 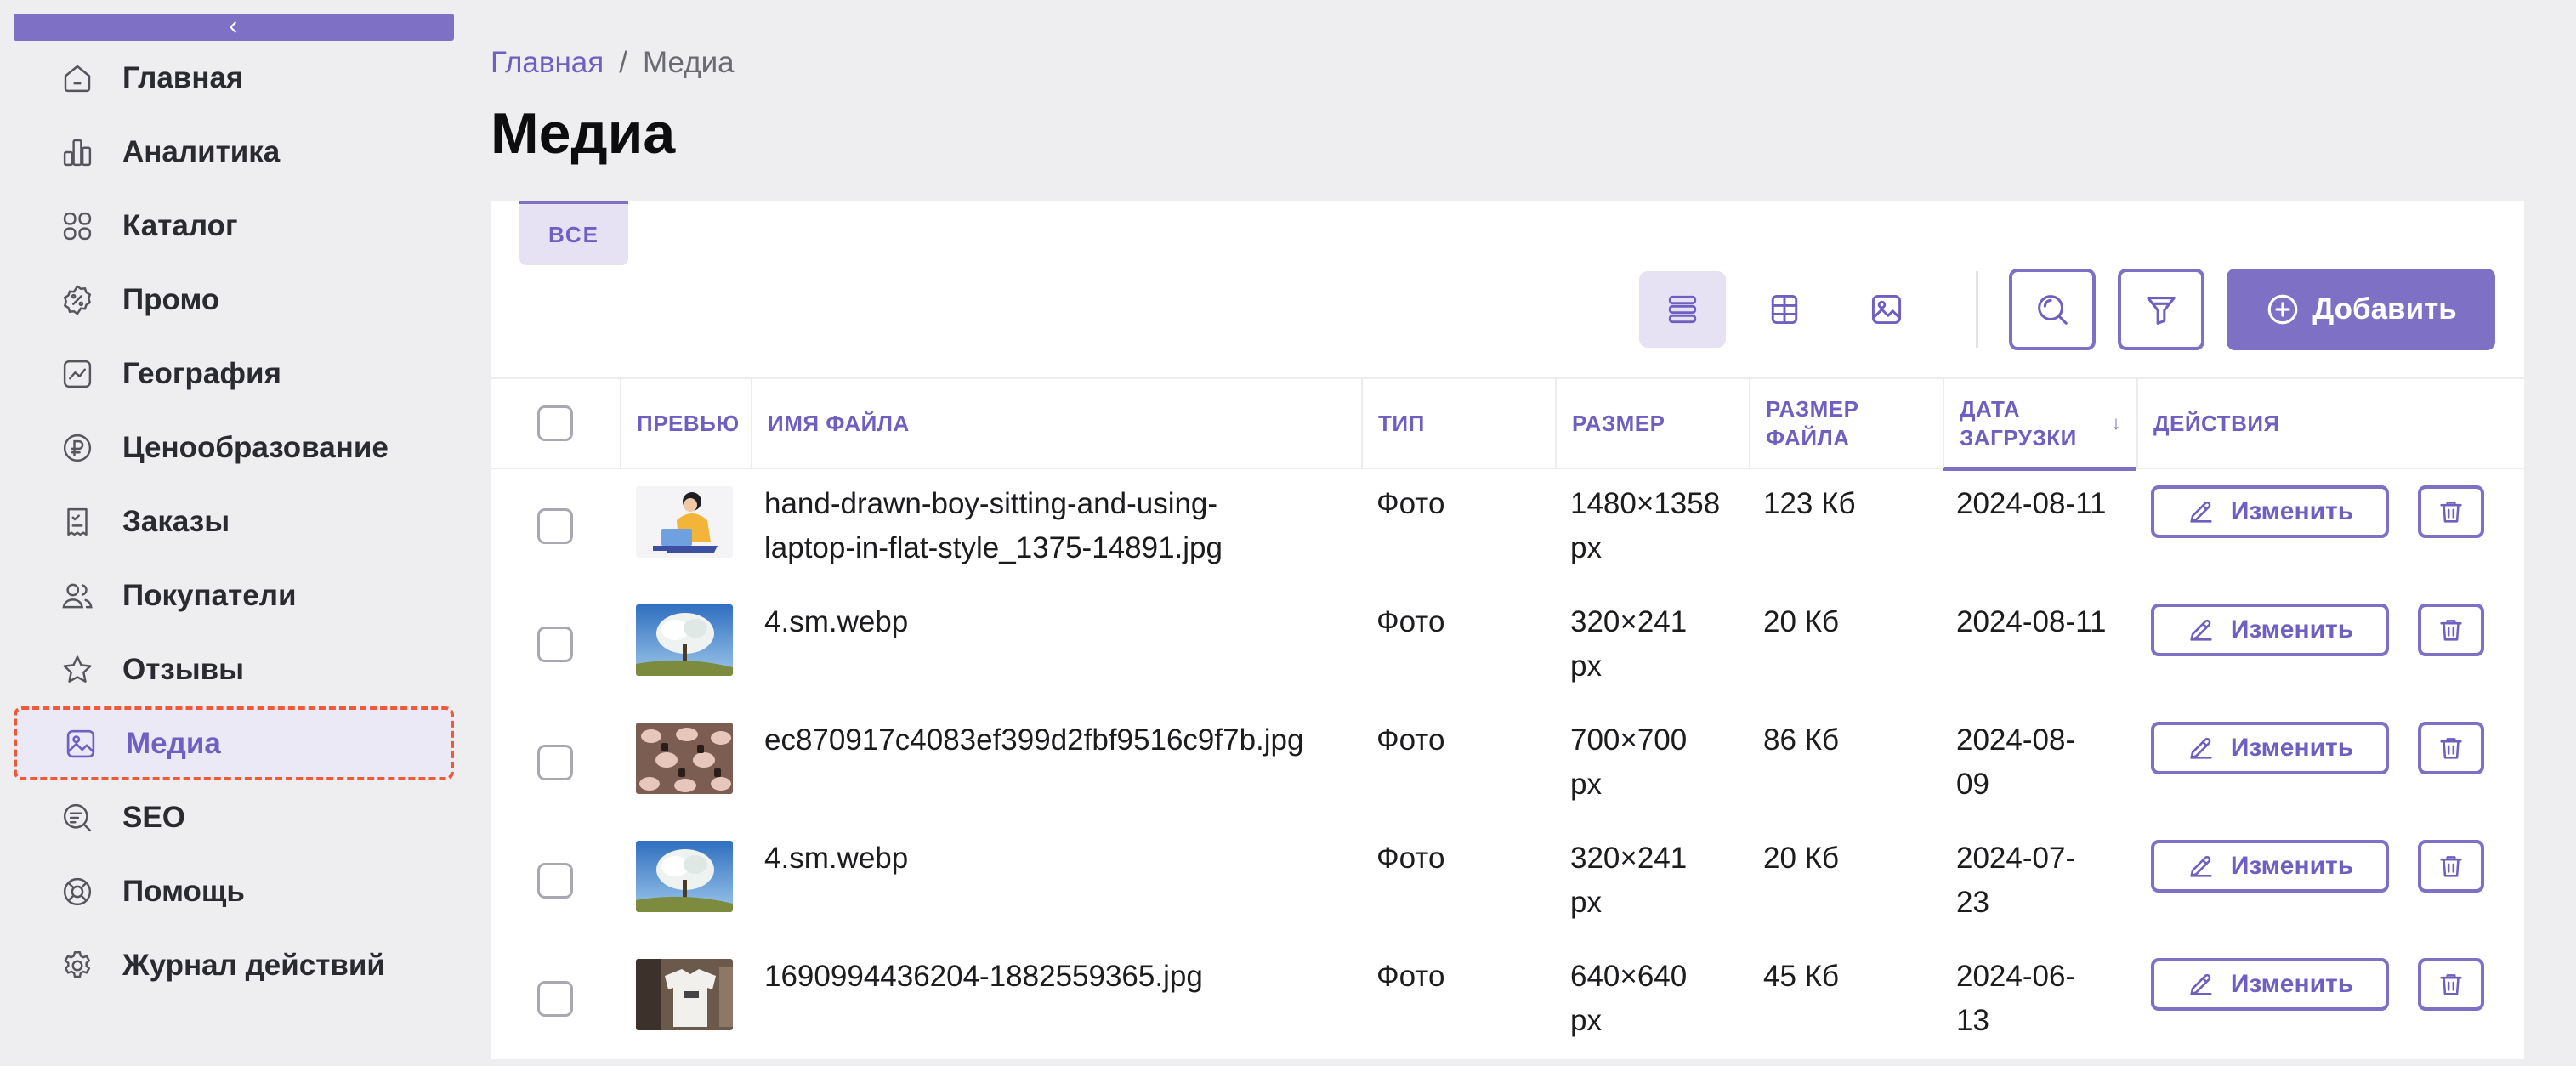 What do you see at coordinates (1846, 423) in the screenshot?
I see `header-filesize: РАЗМЕР ФАЙЛА` at bounding box center [1846, 423].